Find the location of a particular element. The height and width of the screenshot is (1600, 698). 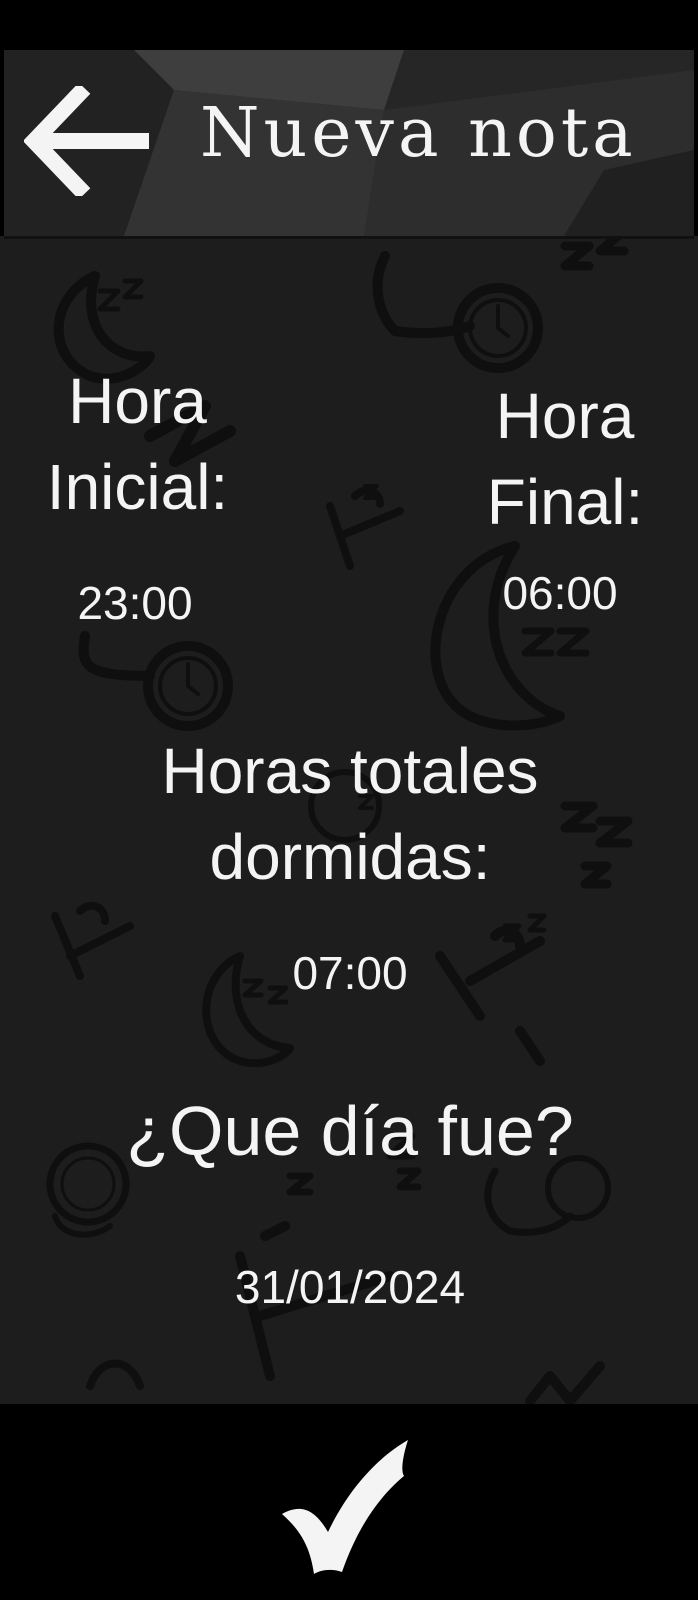

end-time-value: 06:00 is located at coordinates (560, 593).